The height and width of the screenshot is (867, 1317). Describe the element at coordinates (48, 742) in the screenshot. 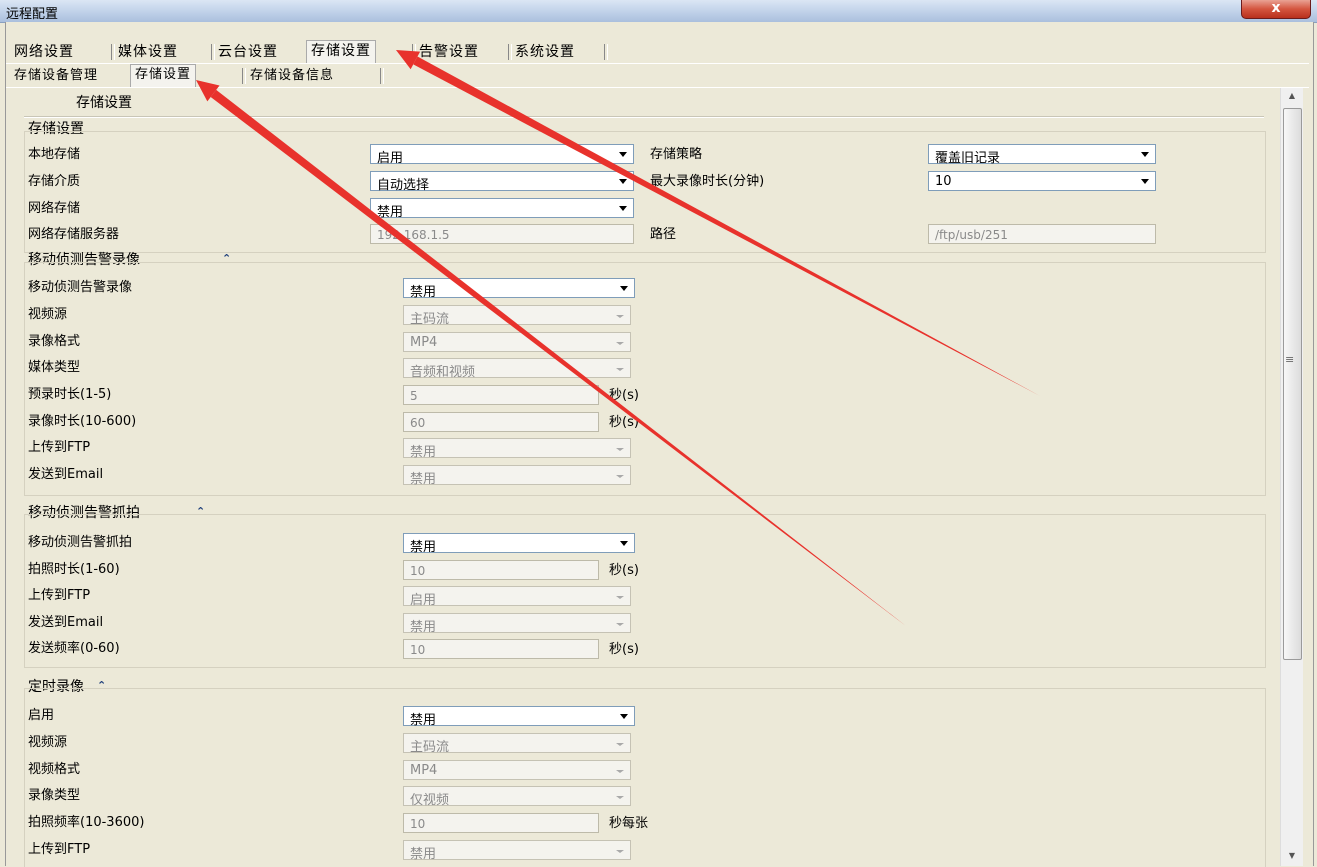

I see `timed-source-label: 视频源` at that location.